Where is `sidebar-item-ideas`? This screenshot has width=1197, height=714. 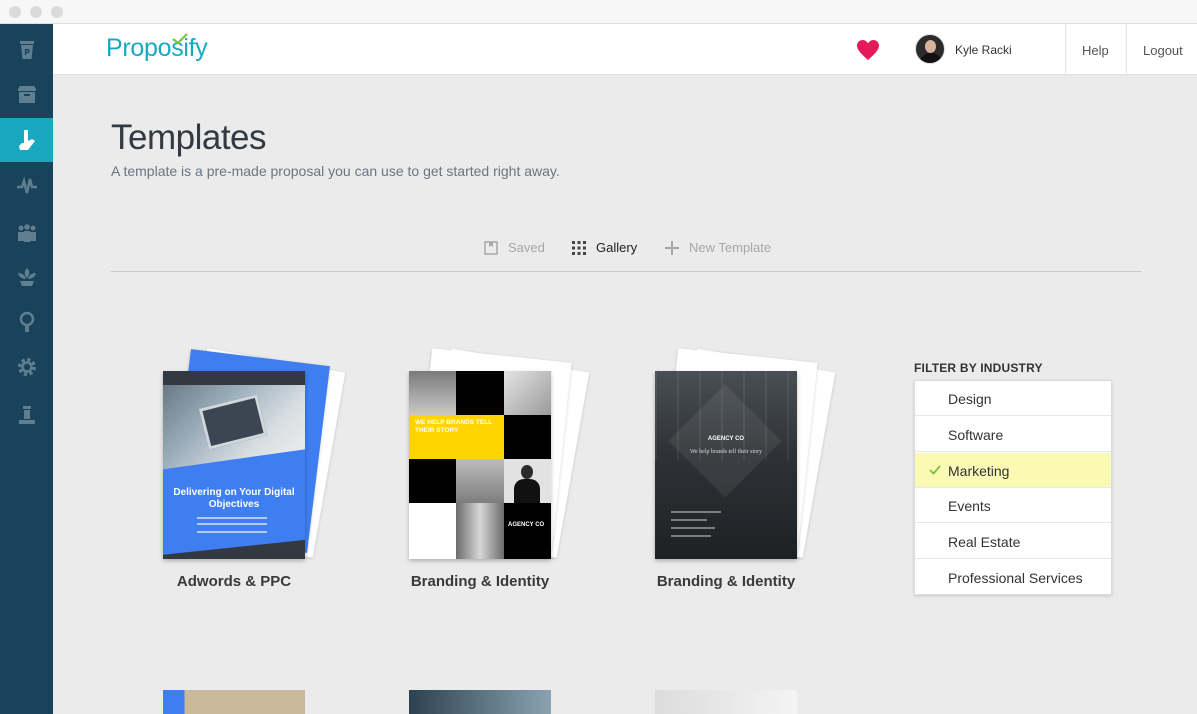 sidebar-item-ideas is located at coordinates (26, 322).